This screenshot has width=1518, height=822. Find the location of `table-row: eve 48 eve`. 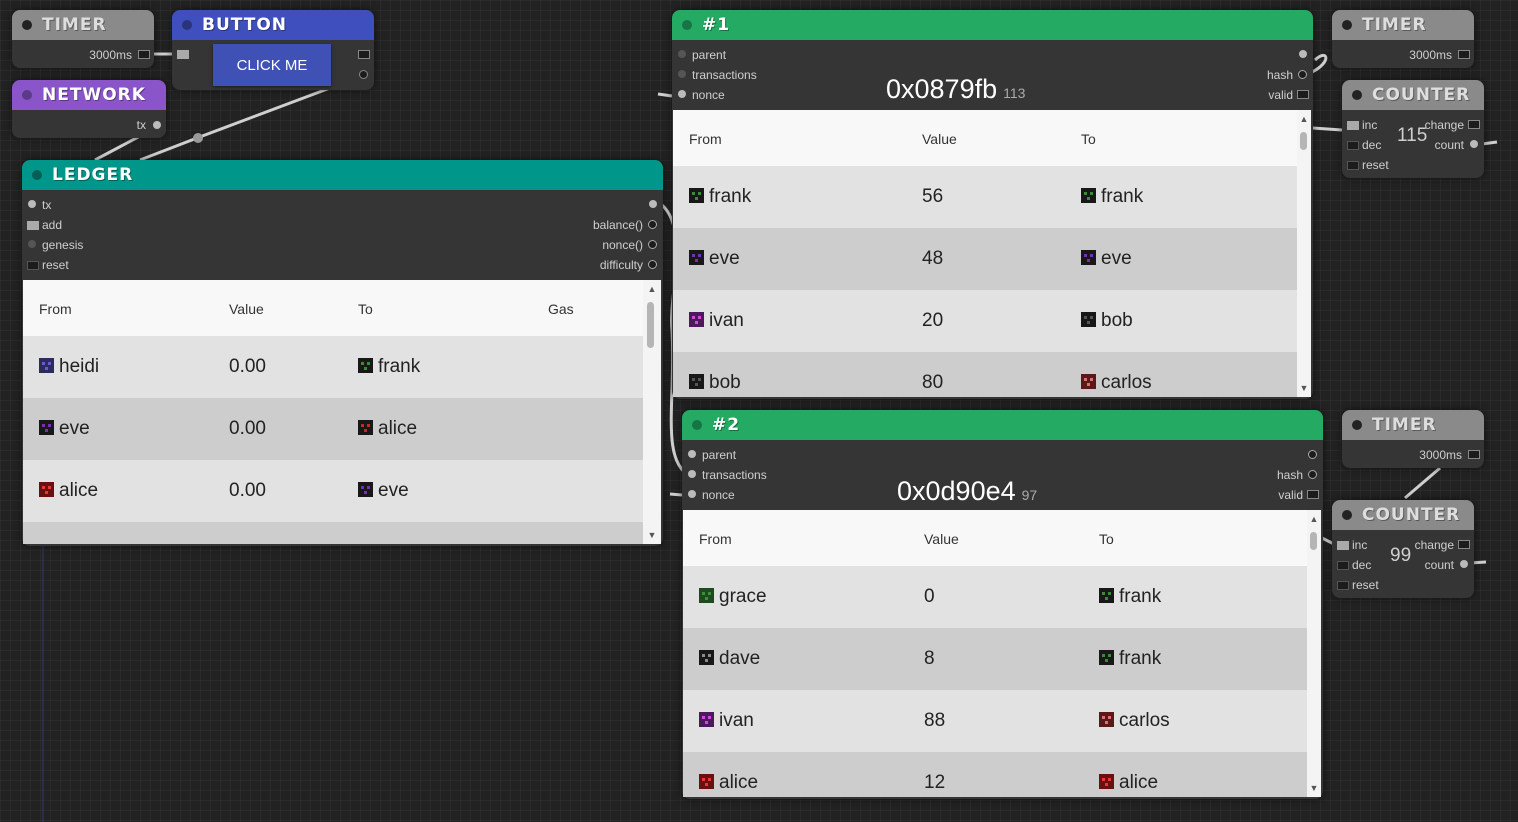

table-row: eve 48 eve is located at coordinates (985, 259).